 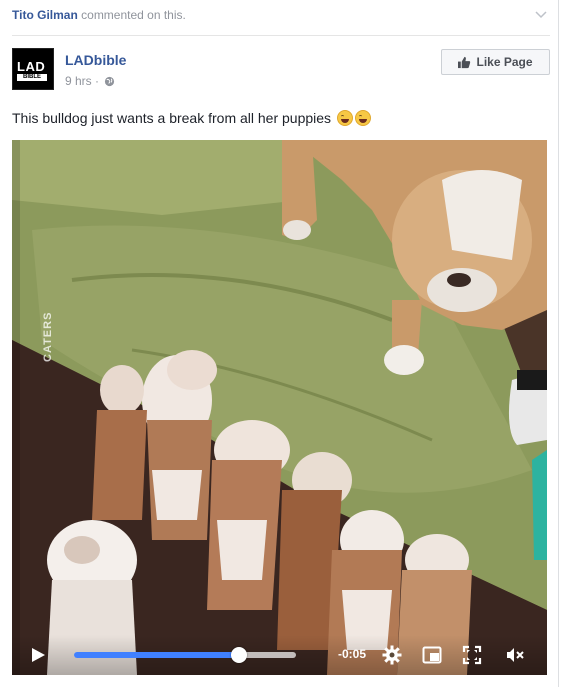 What do you see at coordinates (432, 655) in the screenshot?
I see `picture-in-picture-icon` at bounding box center [432, 655].